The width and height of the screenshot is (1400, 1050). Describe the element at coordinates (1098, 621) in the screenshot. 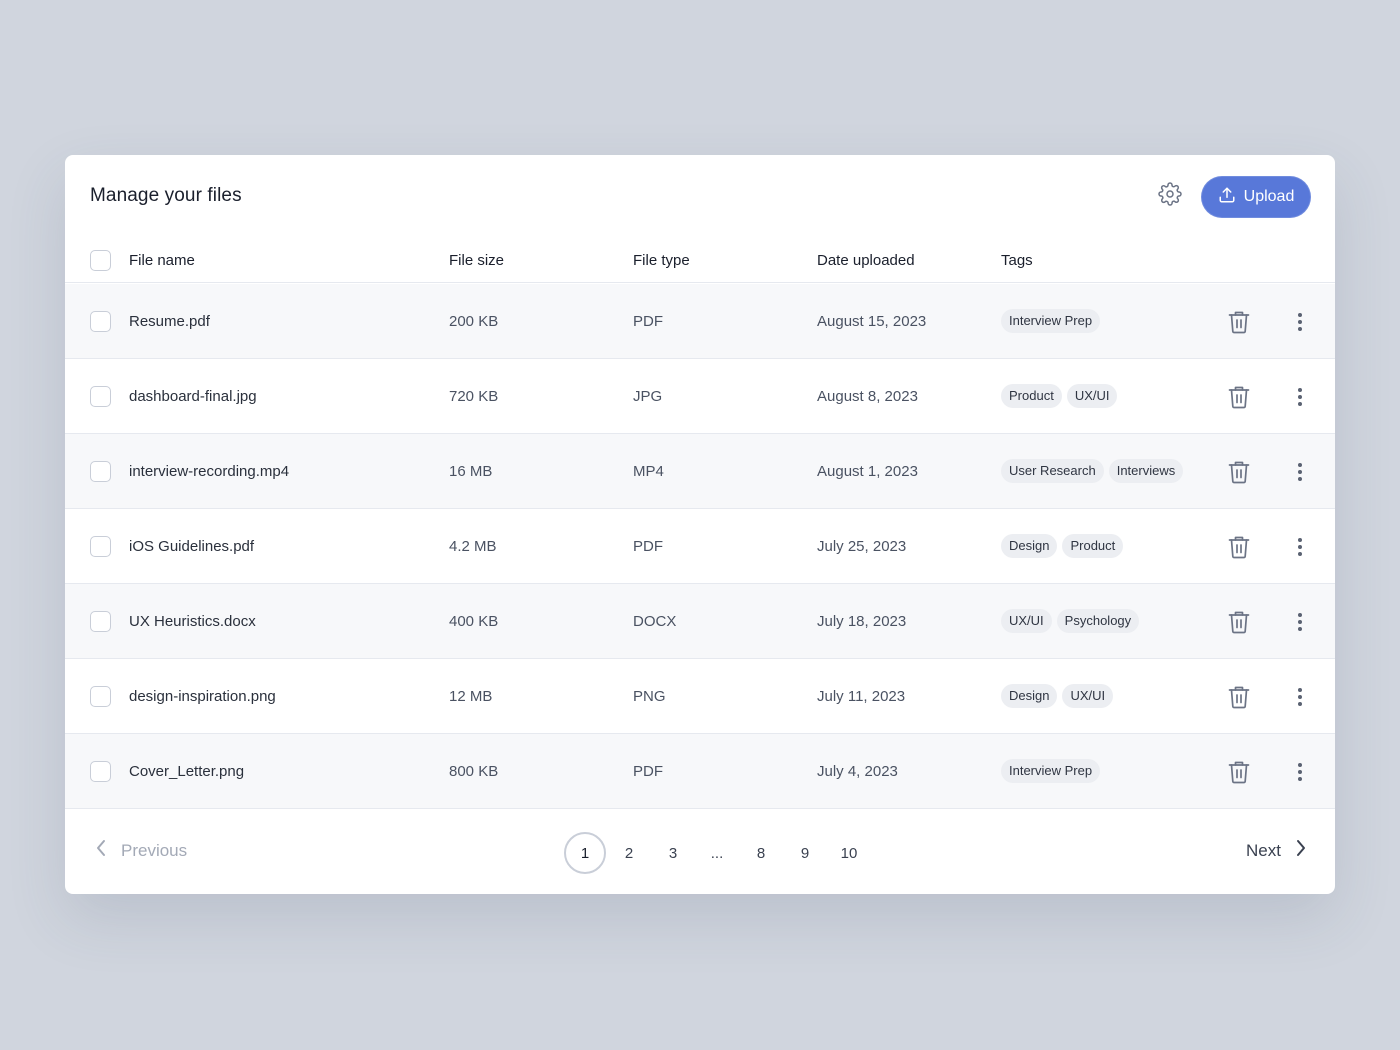

I see `tag-badge: Psychology` at that location.